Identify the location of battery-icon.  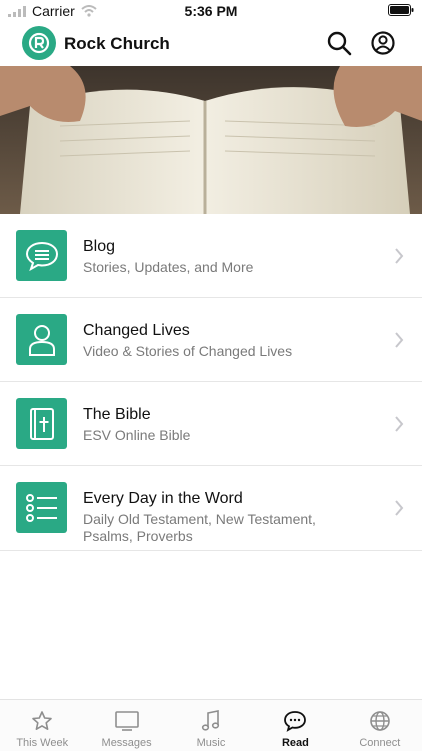
(401, 10).